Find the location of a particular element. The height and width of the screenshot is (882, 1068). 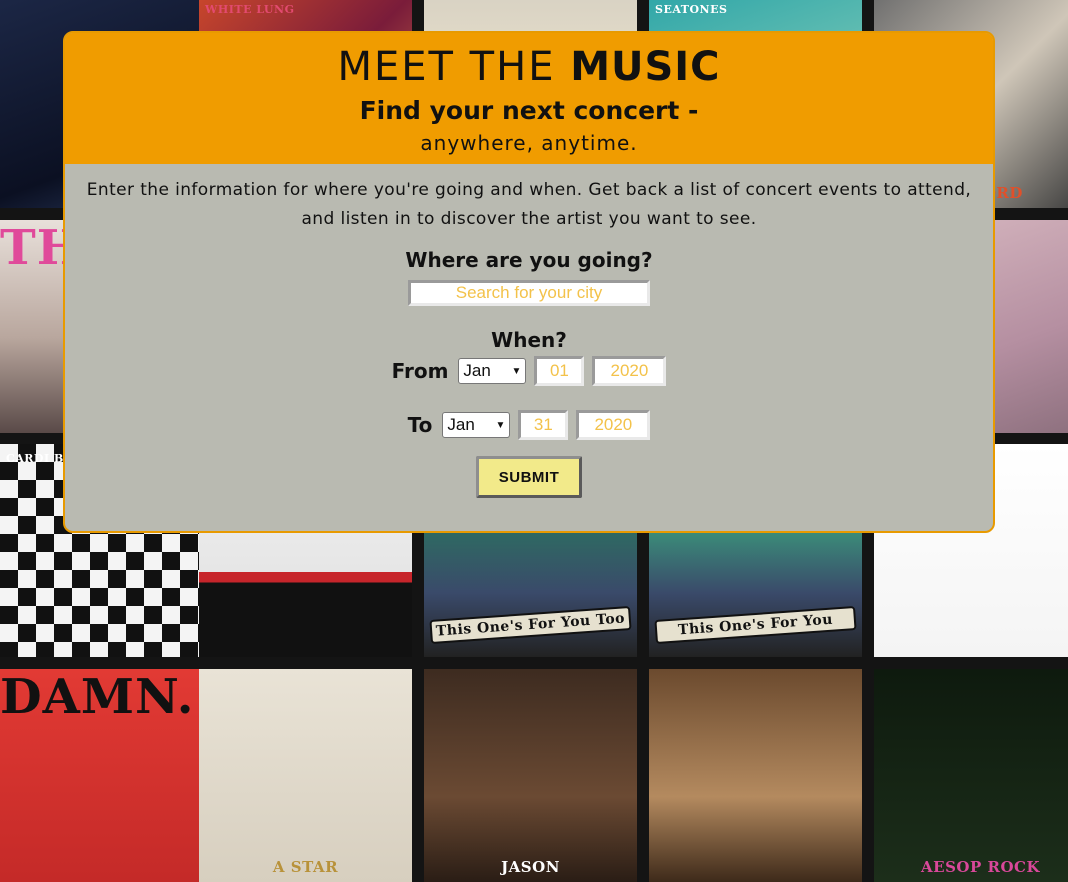

app-title: MEET THE MUSIC is located at coordinates (529, 61).